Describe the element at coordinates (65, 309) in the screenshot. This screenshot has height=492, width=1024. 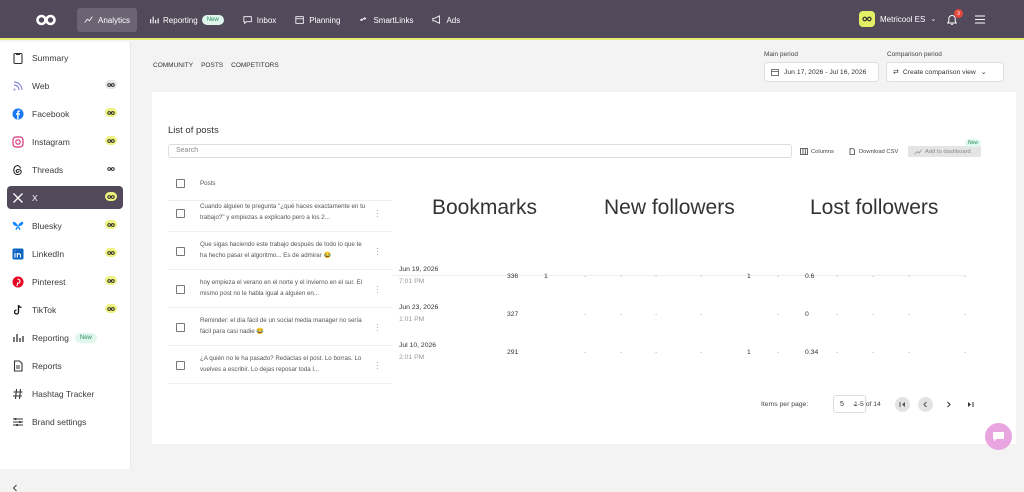
I see `sidebar-item-tiktok: TikTok` at that location.